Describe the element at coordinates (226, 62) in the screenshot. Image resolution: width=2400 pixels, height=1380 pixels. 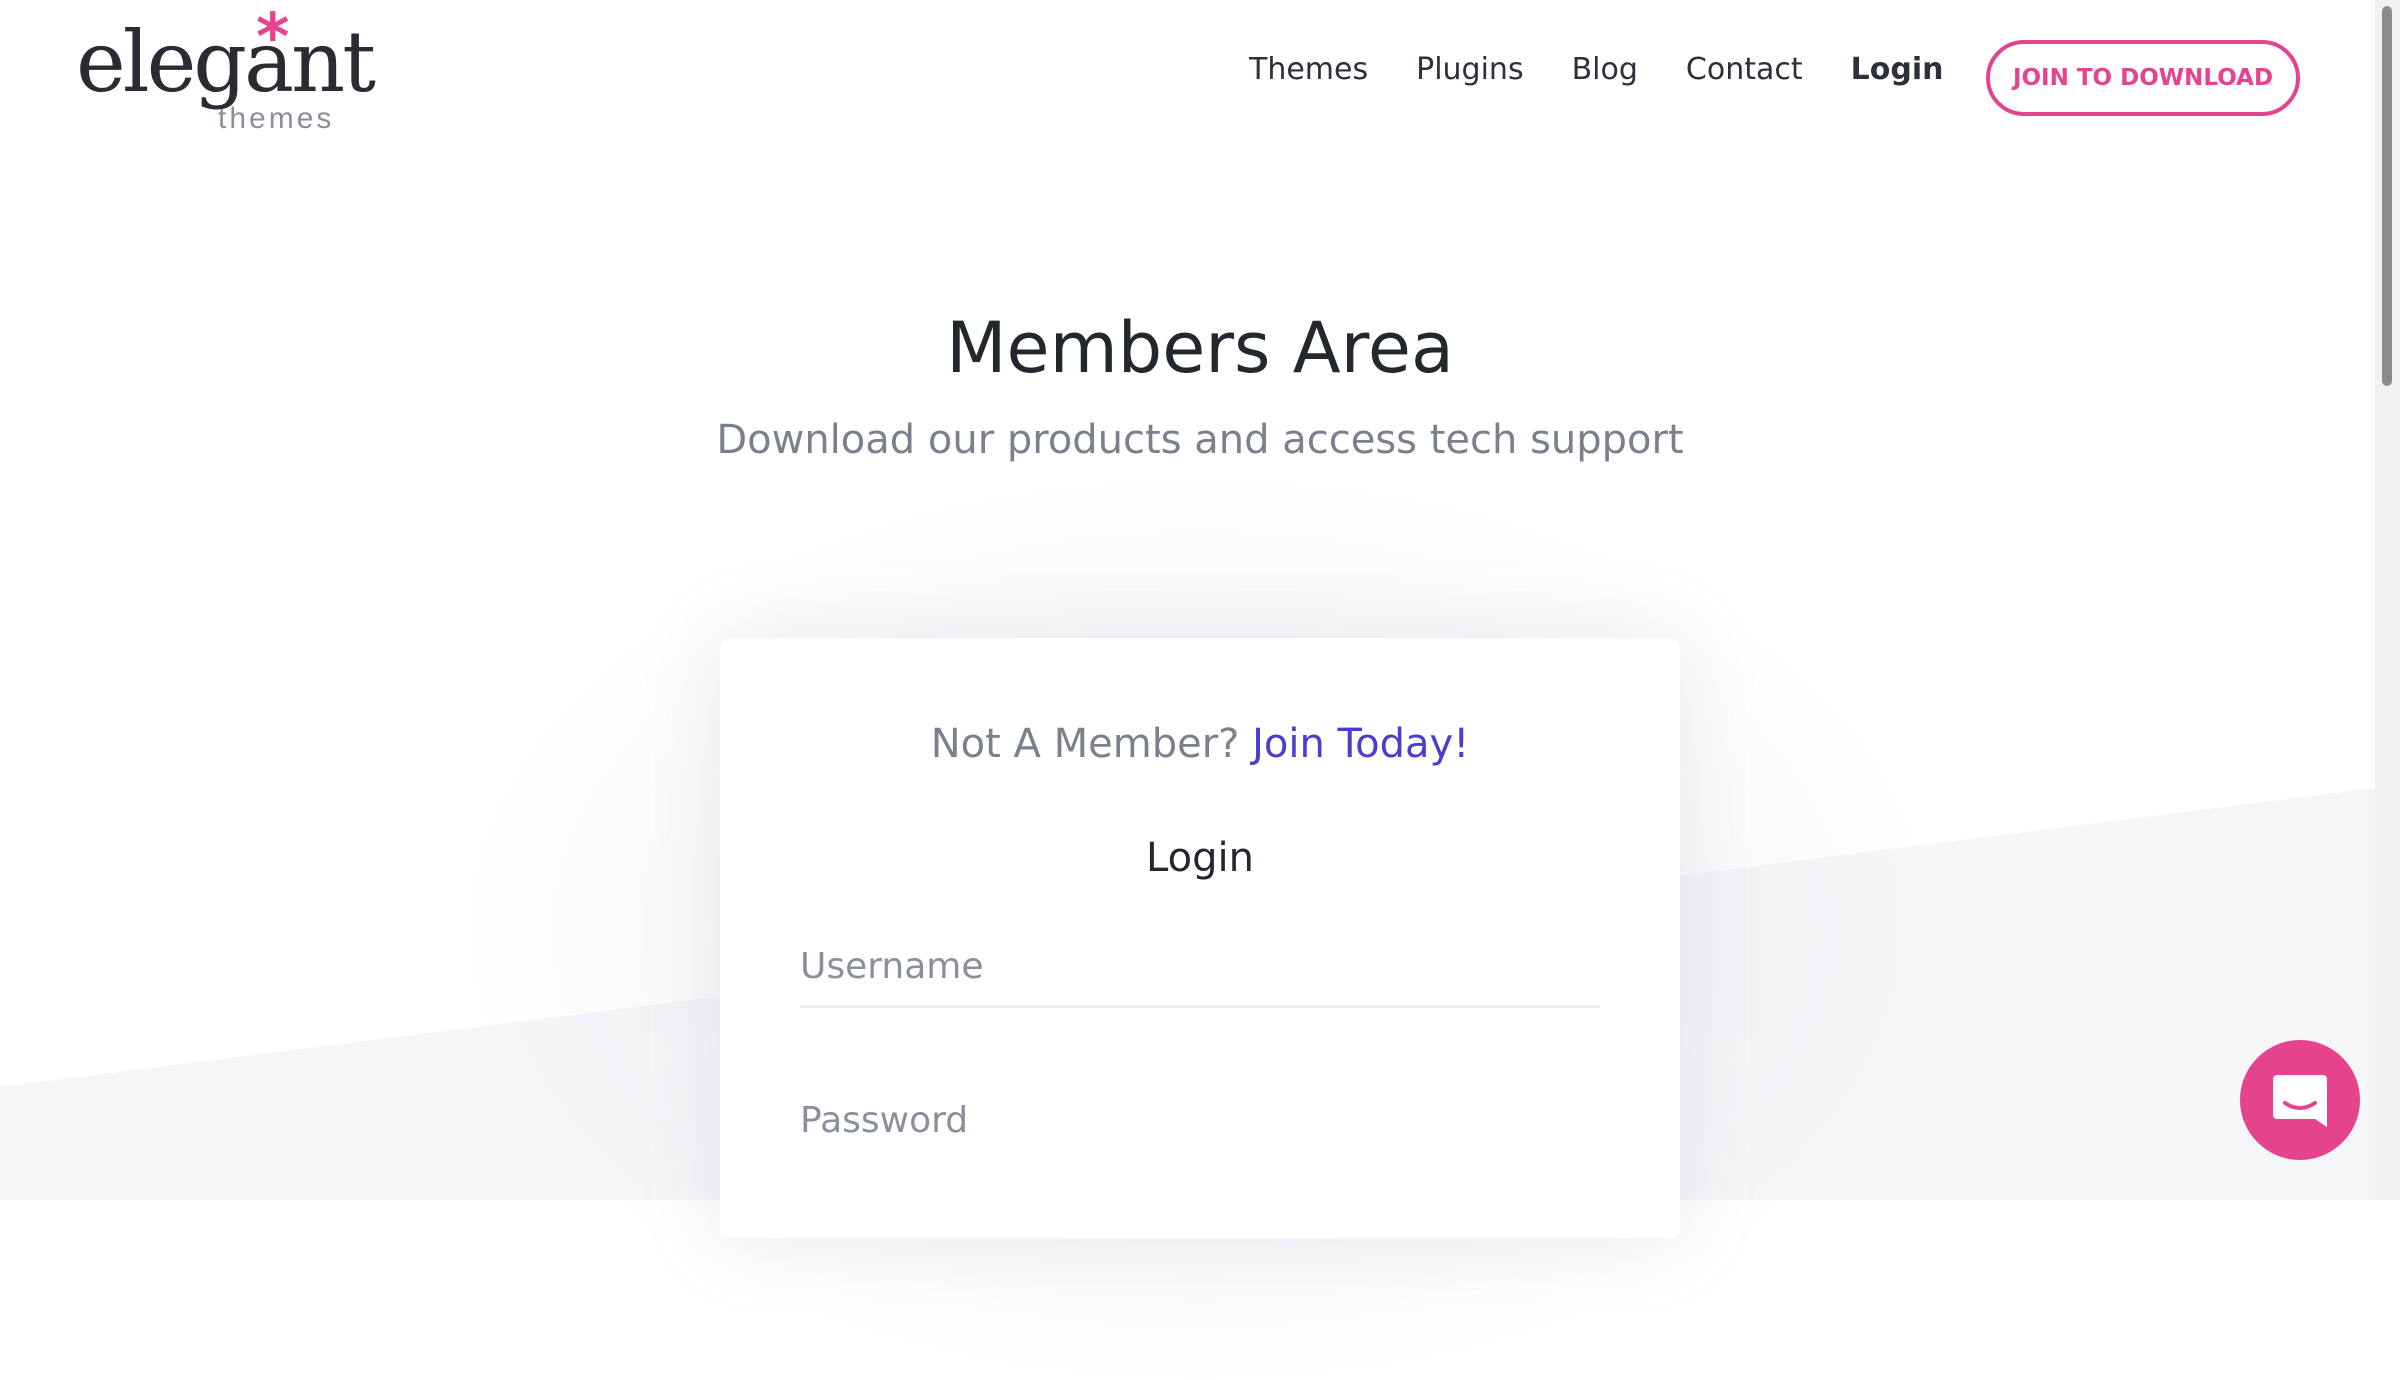
I see `logo-wordmark: elegant` at that location.